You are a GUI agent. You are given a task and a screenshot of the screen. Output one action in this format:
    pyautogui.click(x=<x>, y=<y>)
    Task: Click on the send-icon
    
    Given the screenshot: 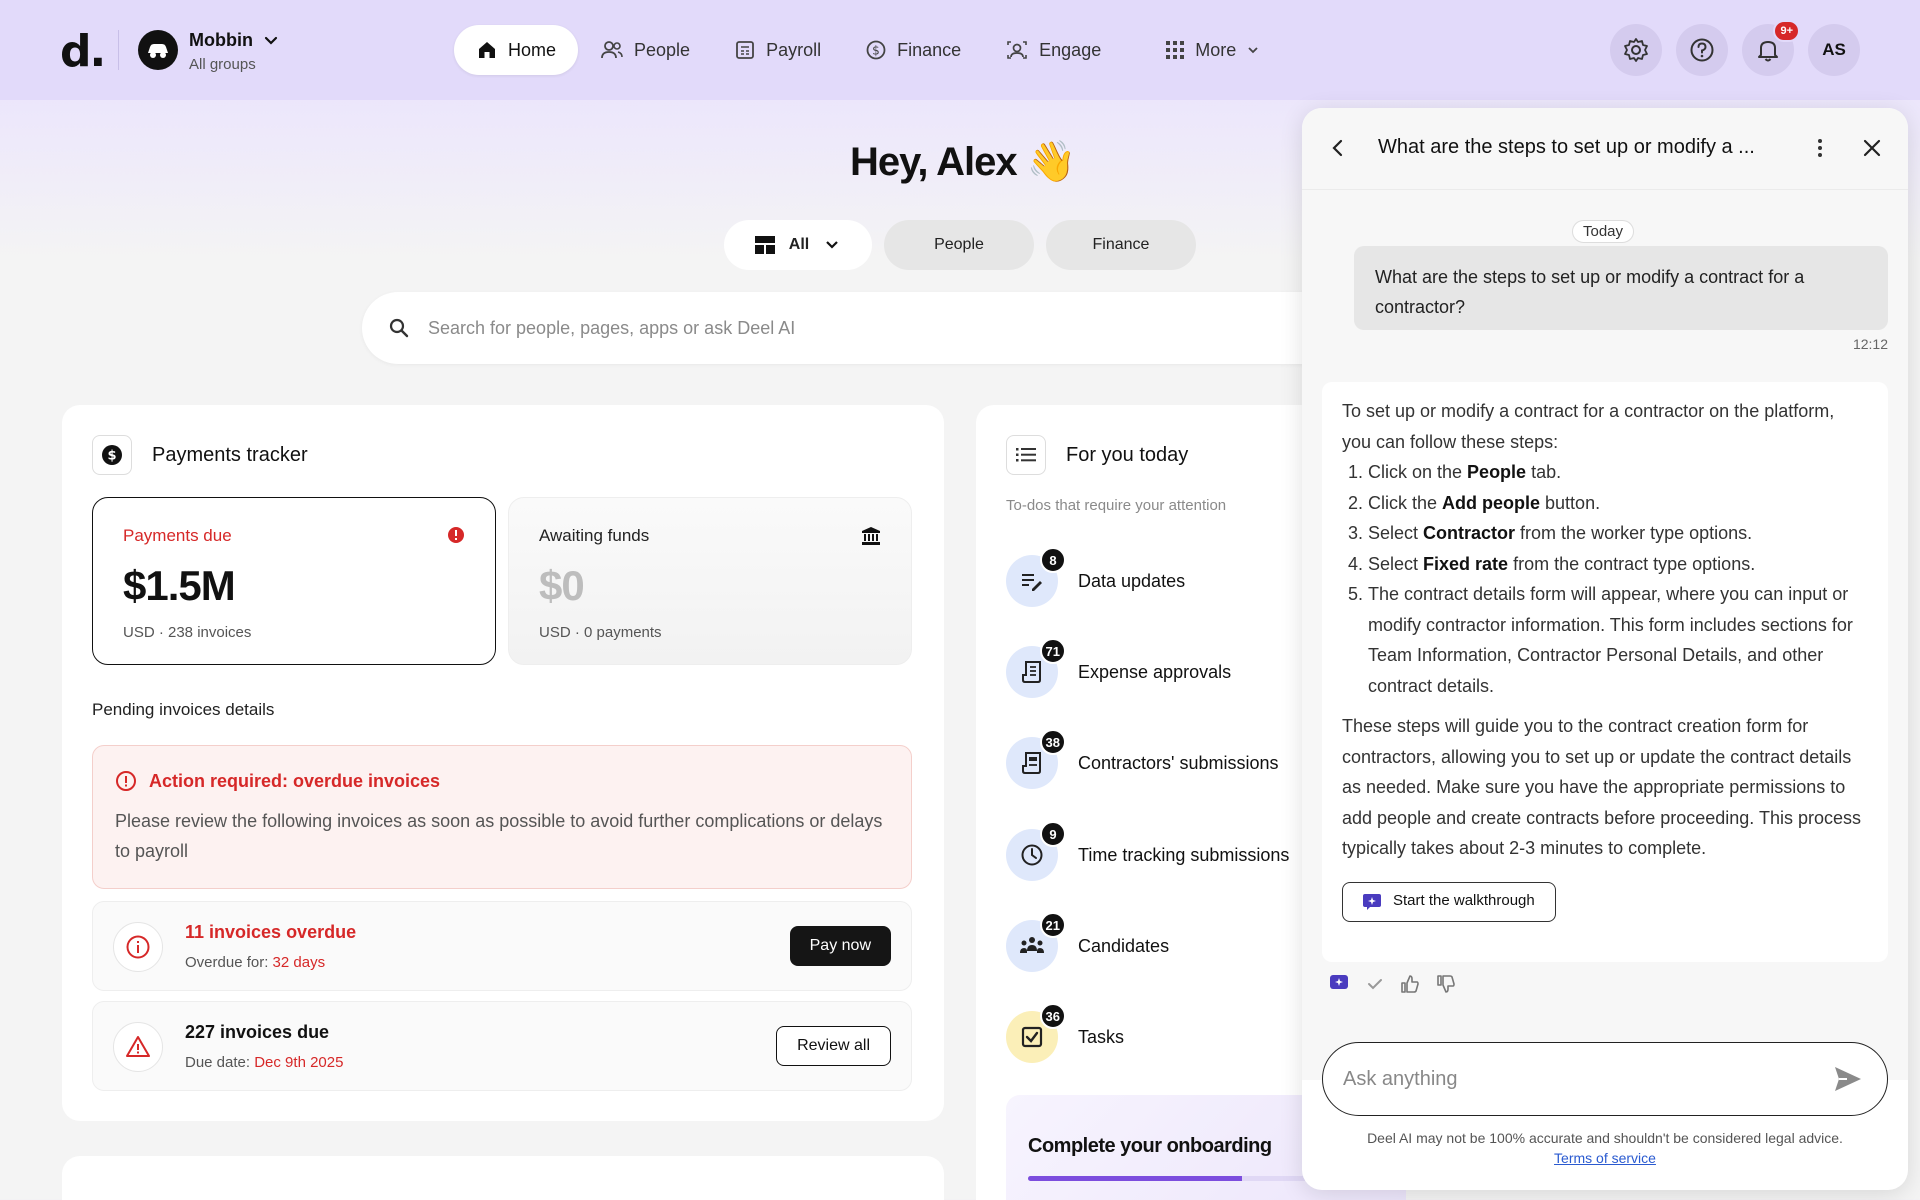 What is the action you would take?
    pyautogui.click(x=1848, y=1079)
    